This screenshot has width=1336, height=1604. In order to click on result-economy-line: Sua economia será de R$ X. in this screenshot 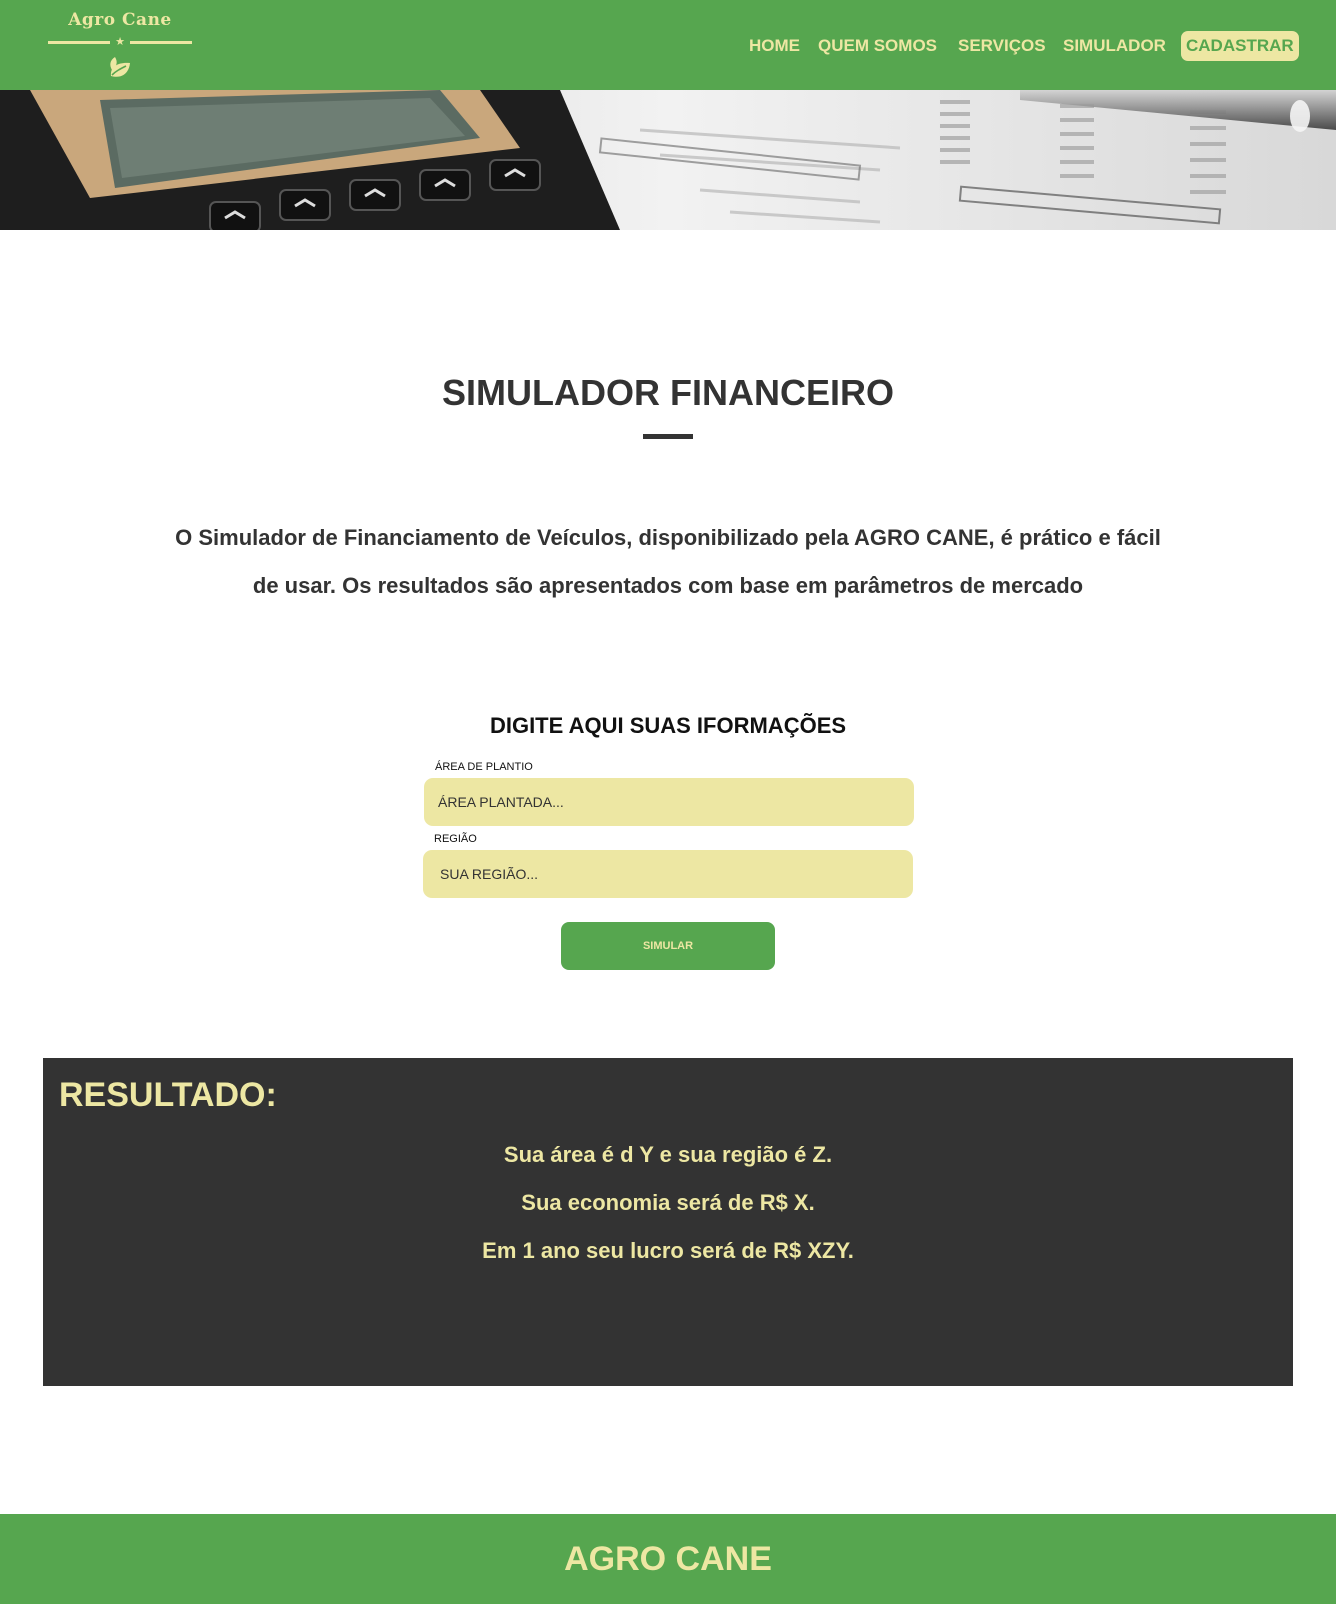, I will do `click(668, 1202)`.